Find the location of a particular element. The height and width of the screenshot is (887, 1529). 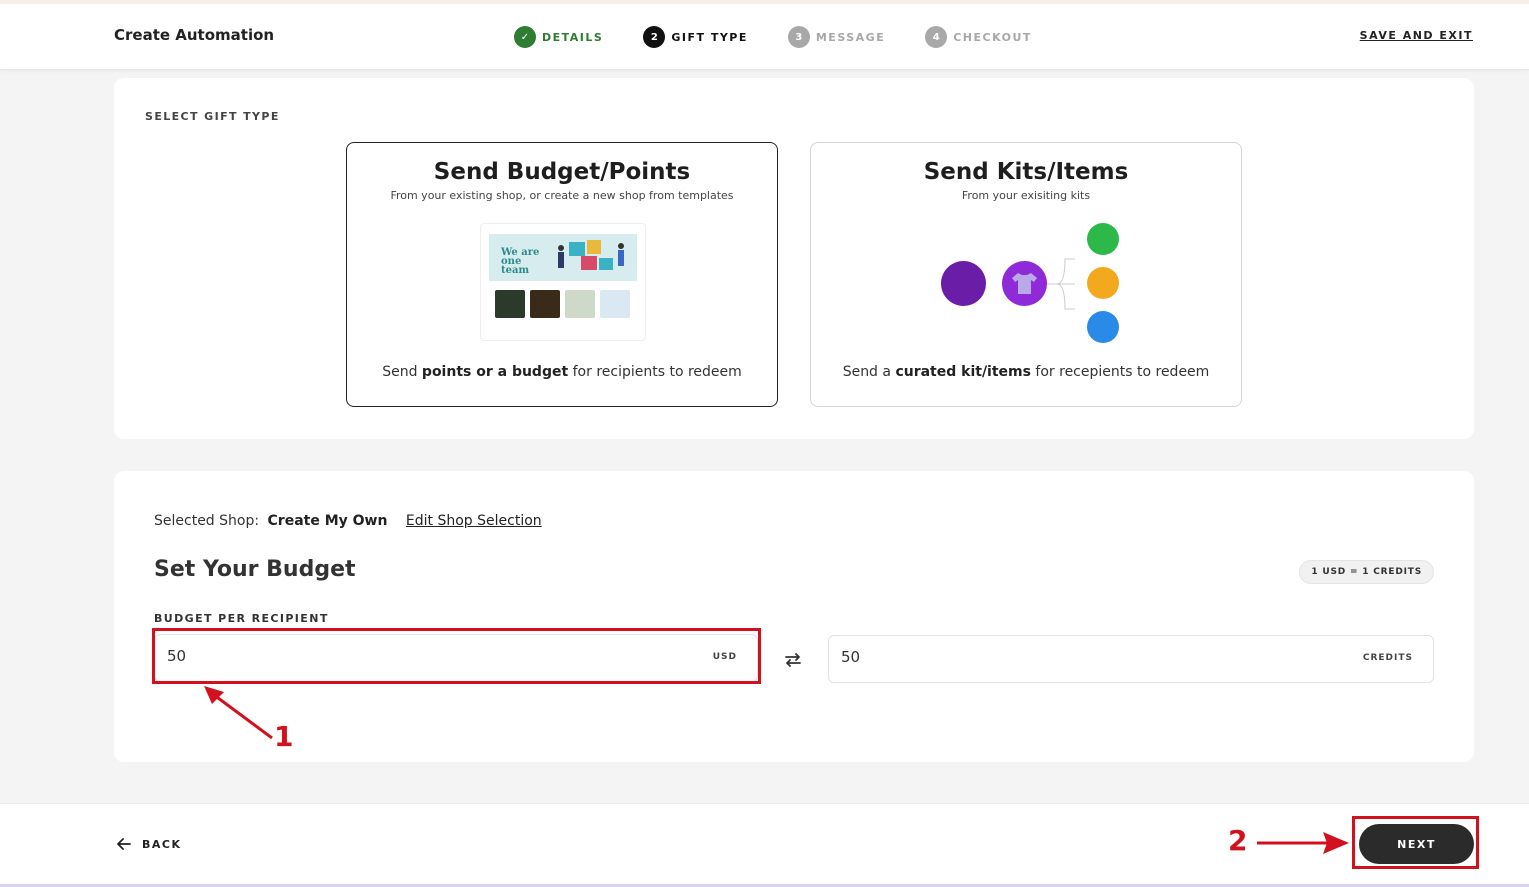

option-subtitle: From your exisiting kits is located at coordinates (1026, 195).